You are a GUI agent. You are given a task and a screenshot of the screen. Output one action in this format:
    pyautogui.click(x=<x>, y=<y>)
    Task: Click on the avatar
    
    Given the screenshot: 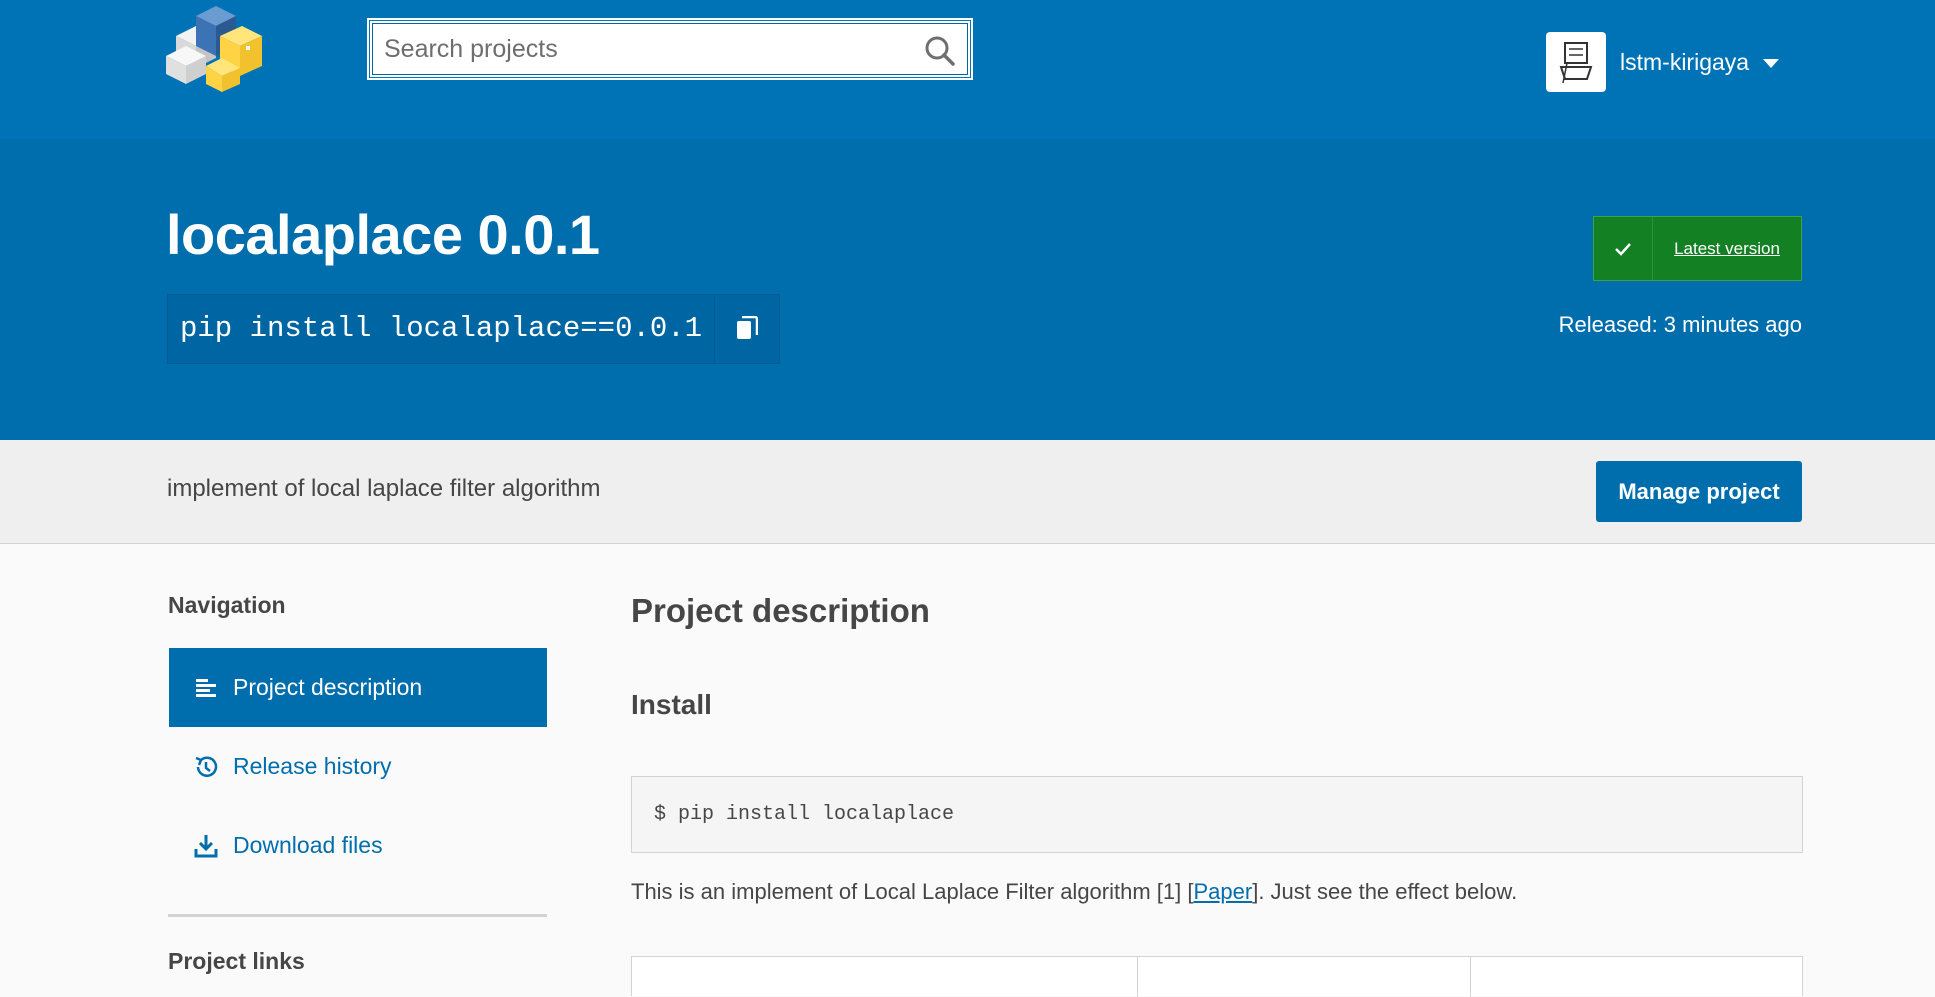 What is the action you would take?
    pyautogui.click(x=1576, y=62)
    